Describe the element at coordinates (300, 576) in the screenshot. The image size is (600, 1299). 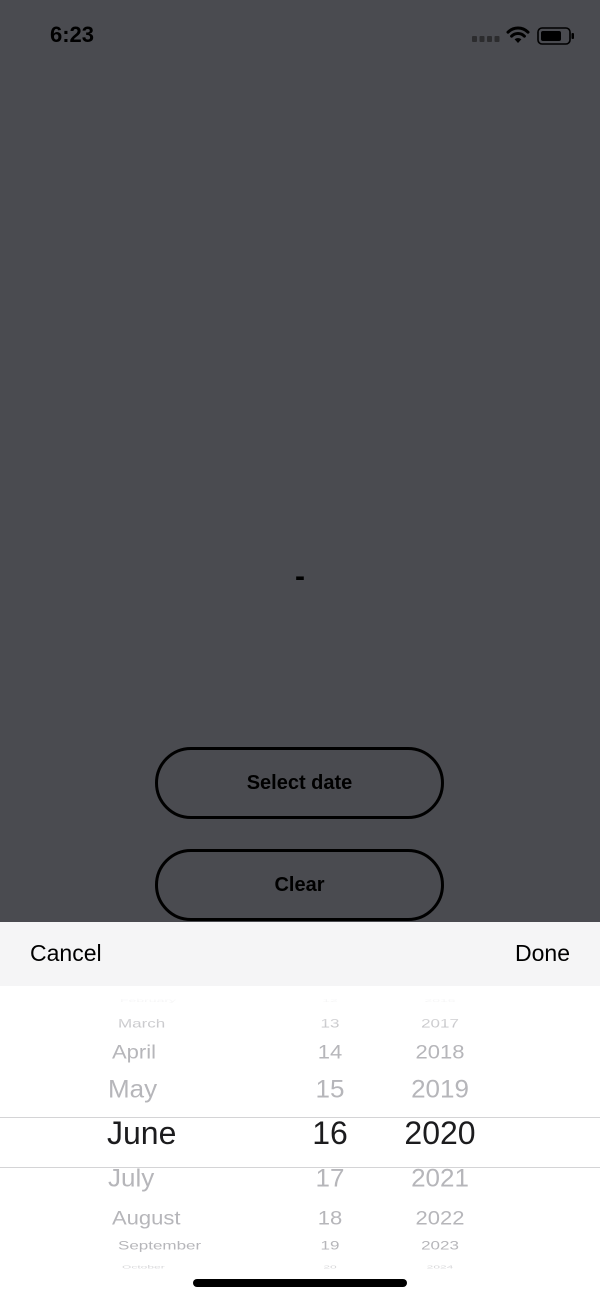
I see `selected-date-text: -` at that location.